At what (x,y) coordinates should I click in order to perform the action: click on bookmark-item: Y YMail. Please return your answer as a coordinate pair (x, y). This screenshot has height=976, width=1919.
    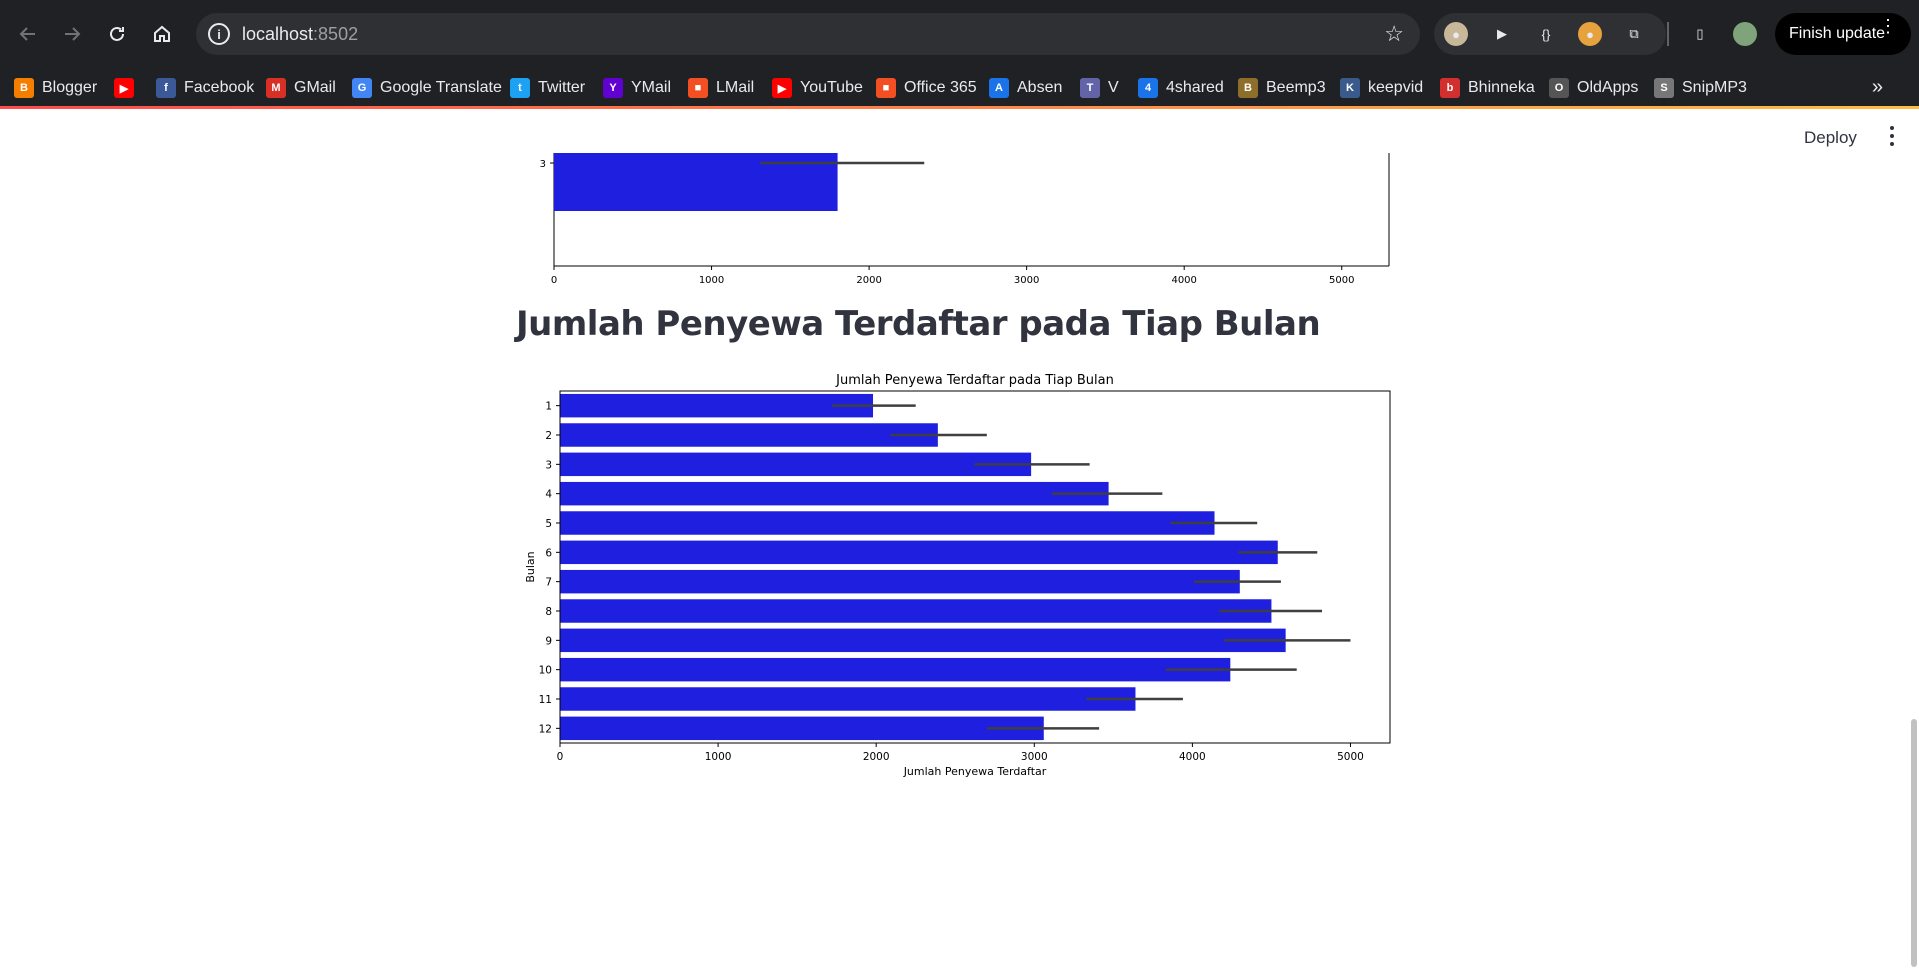
    Looking at the image, I should click on (637, 88).